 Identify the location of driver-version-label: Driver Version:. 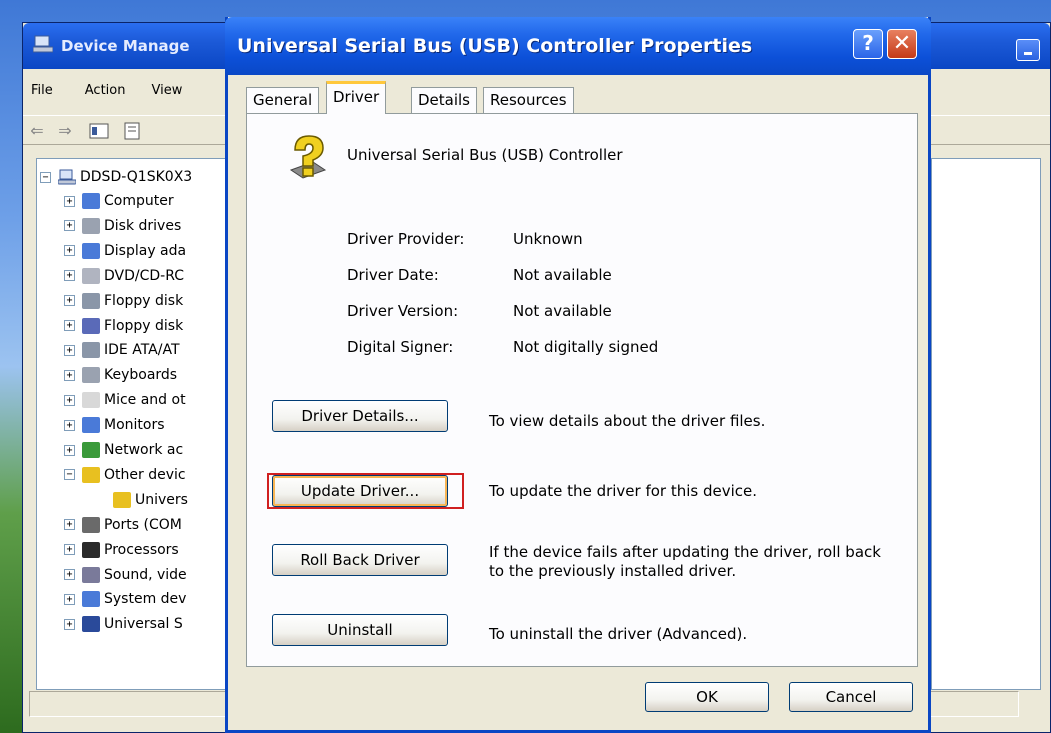
(403, 311).